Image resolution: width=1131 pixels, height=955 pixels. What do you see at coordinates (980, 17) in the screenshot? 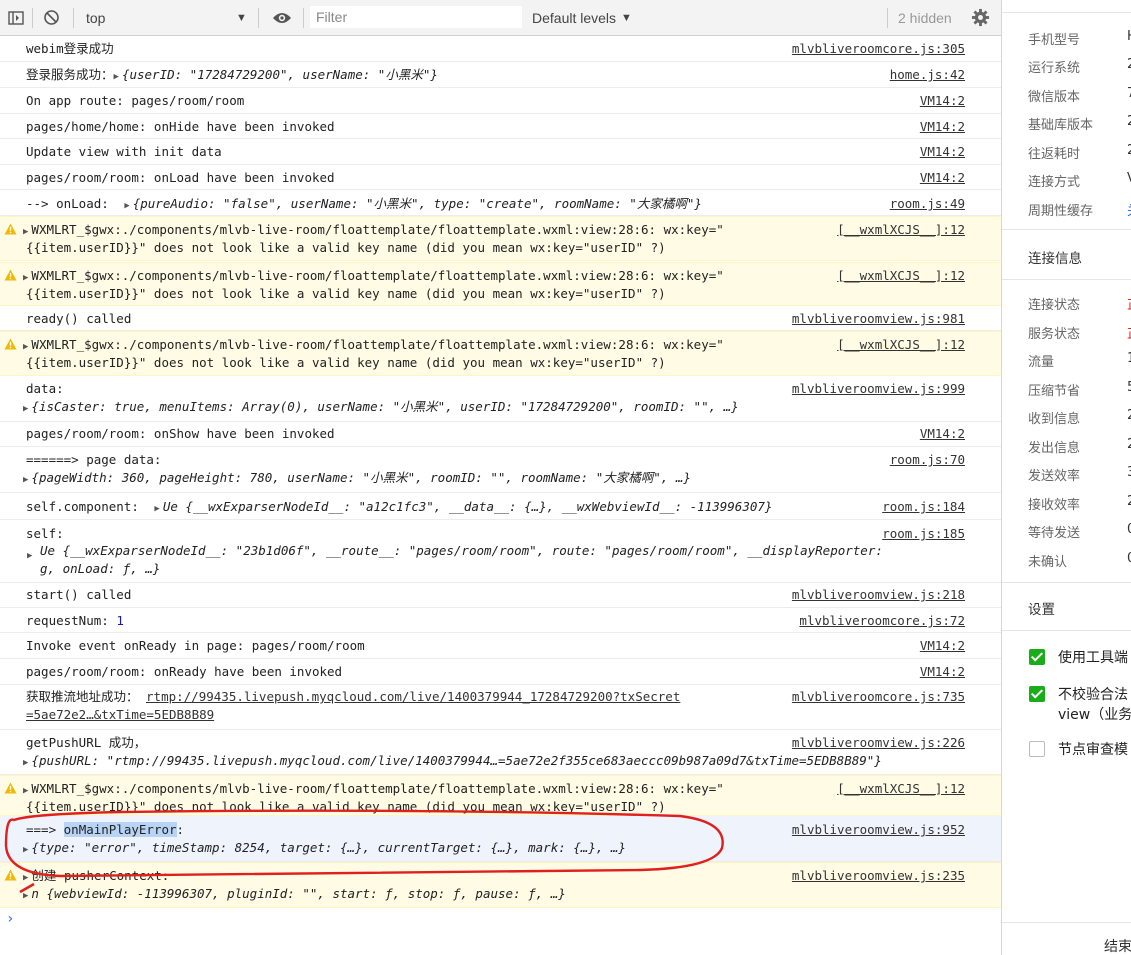
I see `gear-icon` at bounding box center [980, 17].